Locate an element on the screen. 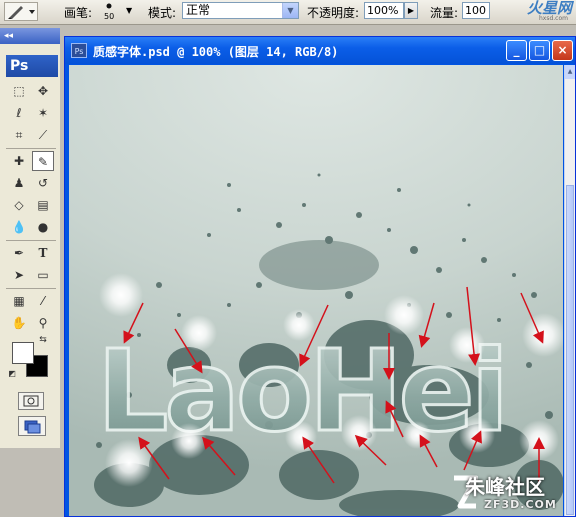 This screenshot has width=576, height=517. move-tool-icon: ✥ is located at coordinates (43, 91).